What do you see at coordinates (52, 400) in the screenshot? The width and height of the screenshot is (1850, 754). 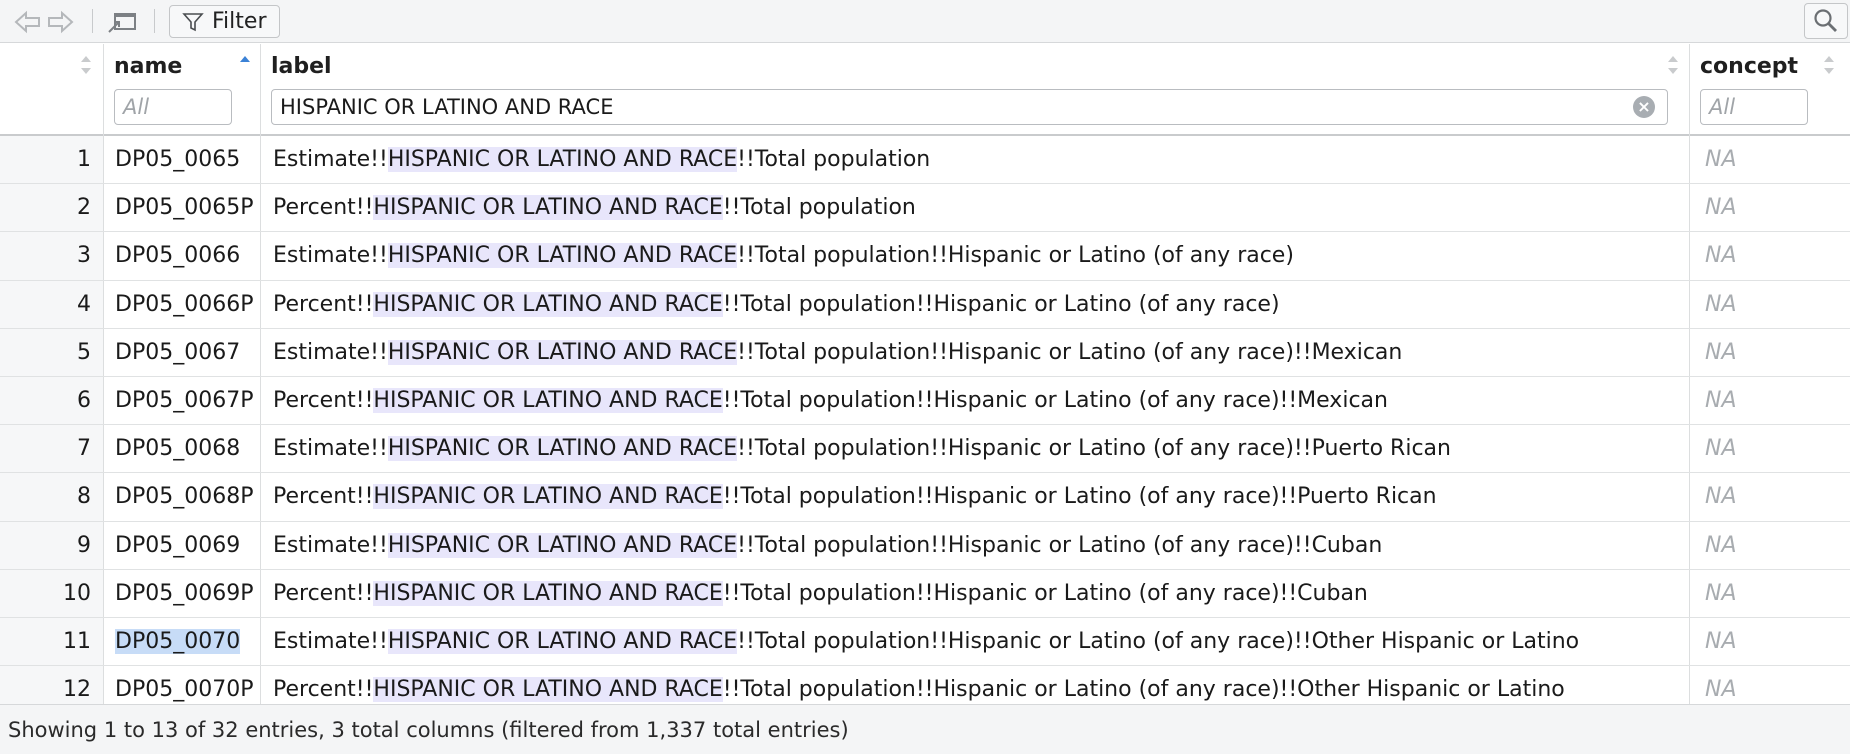 I see `row-number: 6` at bounding box center [52, 400].